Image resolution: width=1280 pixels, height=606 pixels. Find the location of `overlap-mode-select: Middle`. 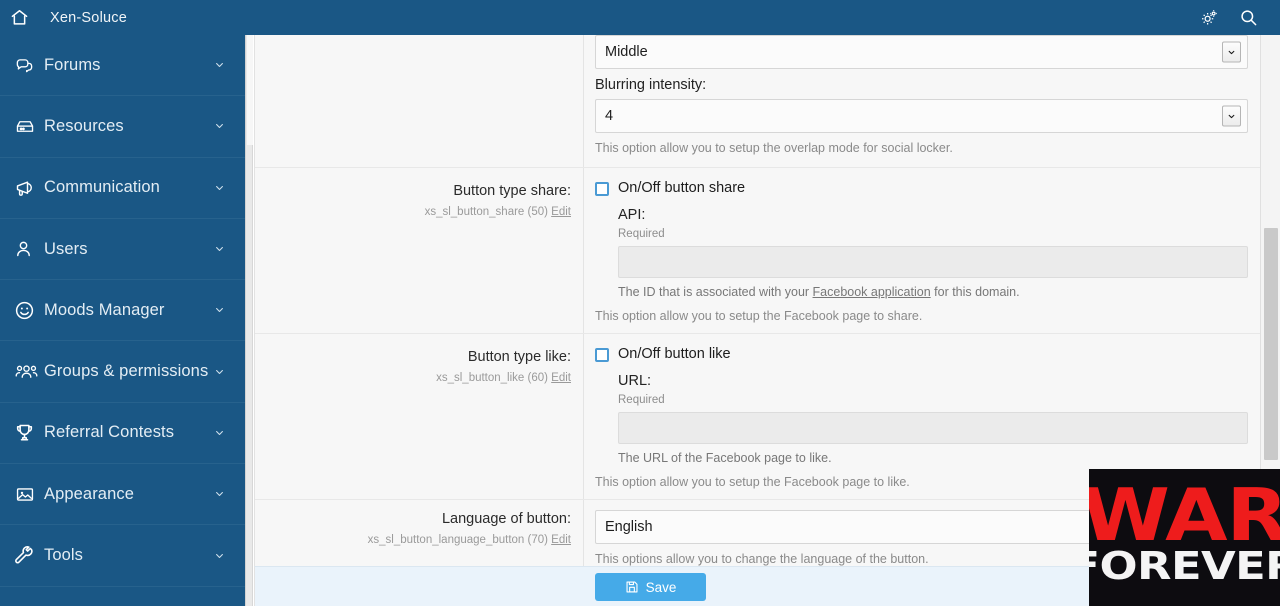

overlap-mode-select: Middle is located at coordinates (921, 52).